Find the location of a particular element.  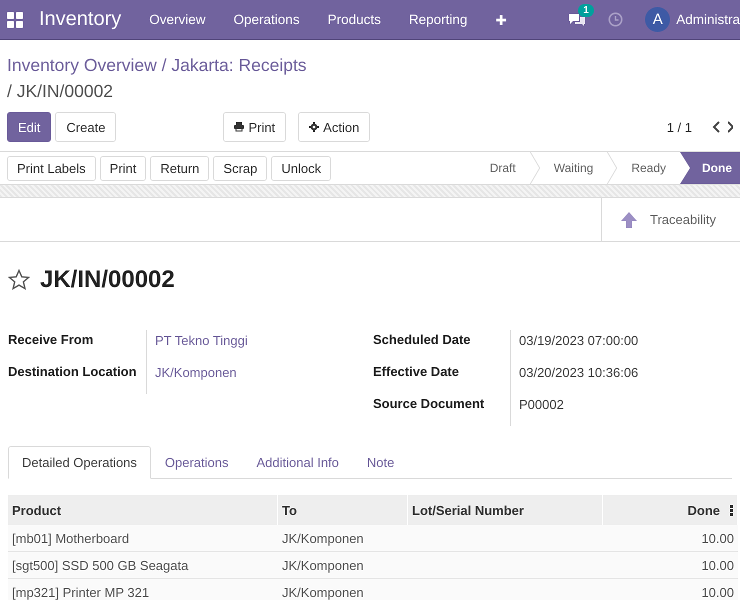

field-value: 03/19/2023 07:00:00 is located at coordinates (578, 341).